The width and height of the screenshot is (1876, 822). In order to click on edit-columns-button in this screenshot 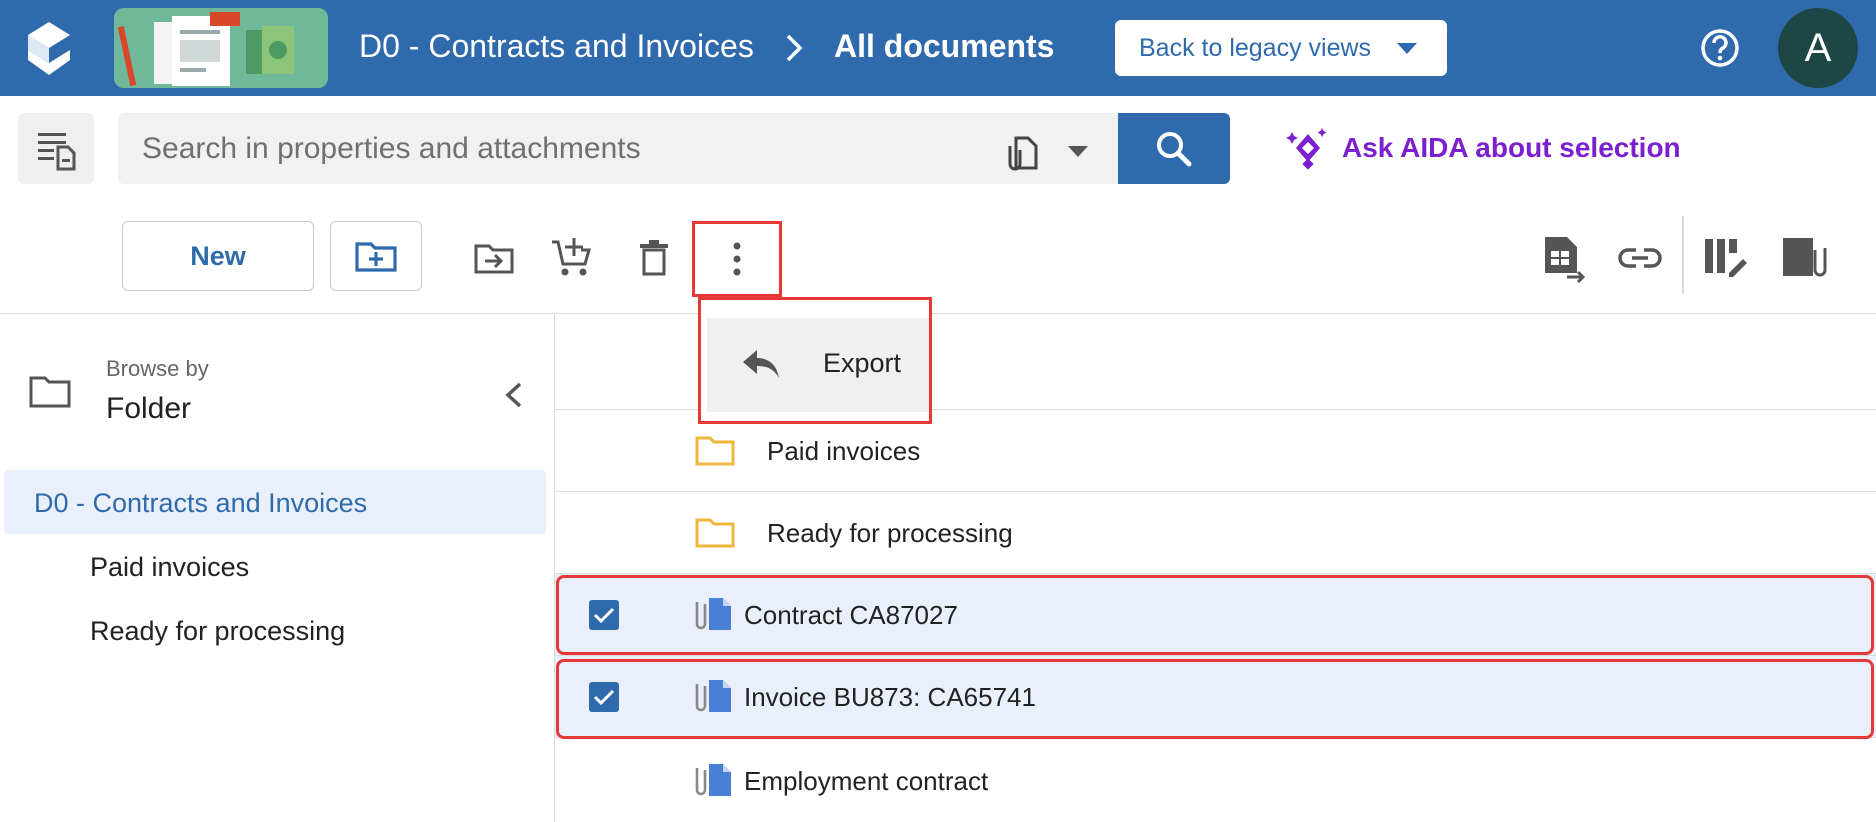, I will do `click(1724, 258)`.